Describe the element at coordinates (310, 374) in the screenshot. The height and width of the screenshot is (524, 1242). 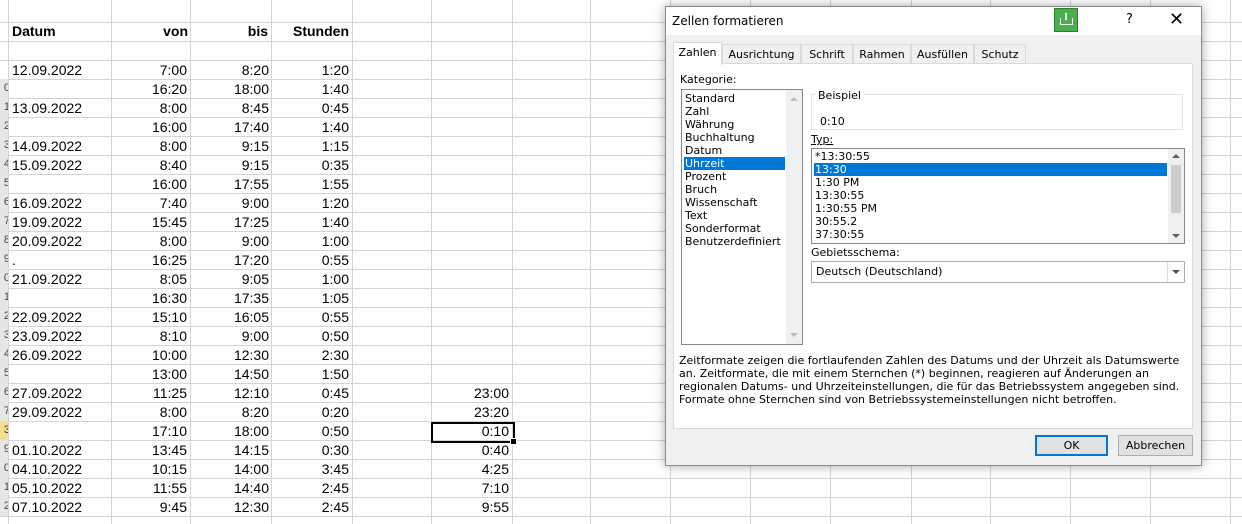
I see `cell-stunden: 1:50` at that location.